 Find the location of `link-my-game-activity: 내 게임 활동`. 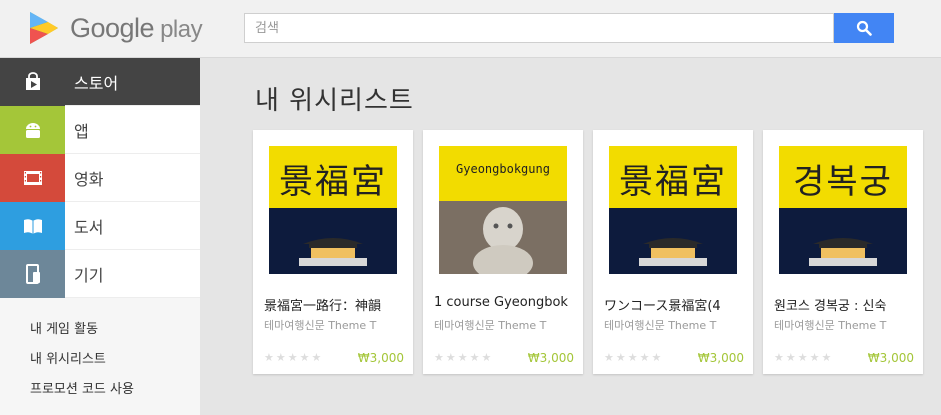

link-my-game-activity: 내 게임 활동 is located at coordinates (100, 327).